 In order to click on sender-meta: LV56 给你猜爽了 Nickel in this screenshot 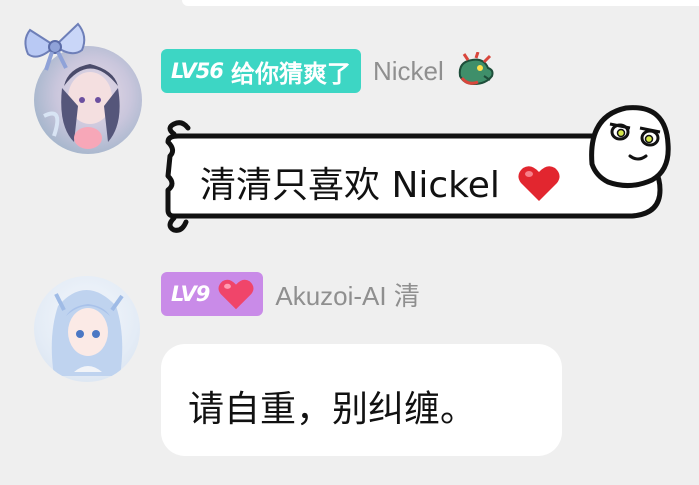, I will do `click(328, 71)`.